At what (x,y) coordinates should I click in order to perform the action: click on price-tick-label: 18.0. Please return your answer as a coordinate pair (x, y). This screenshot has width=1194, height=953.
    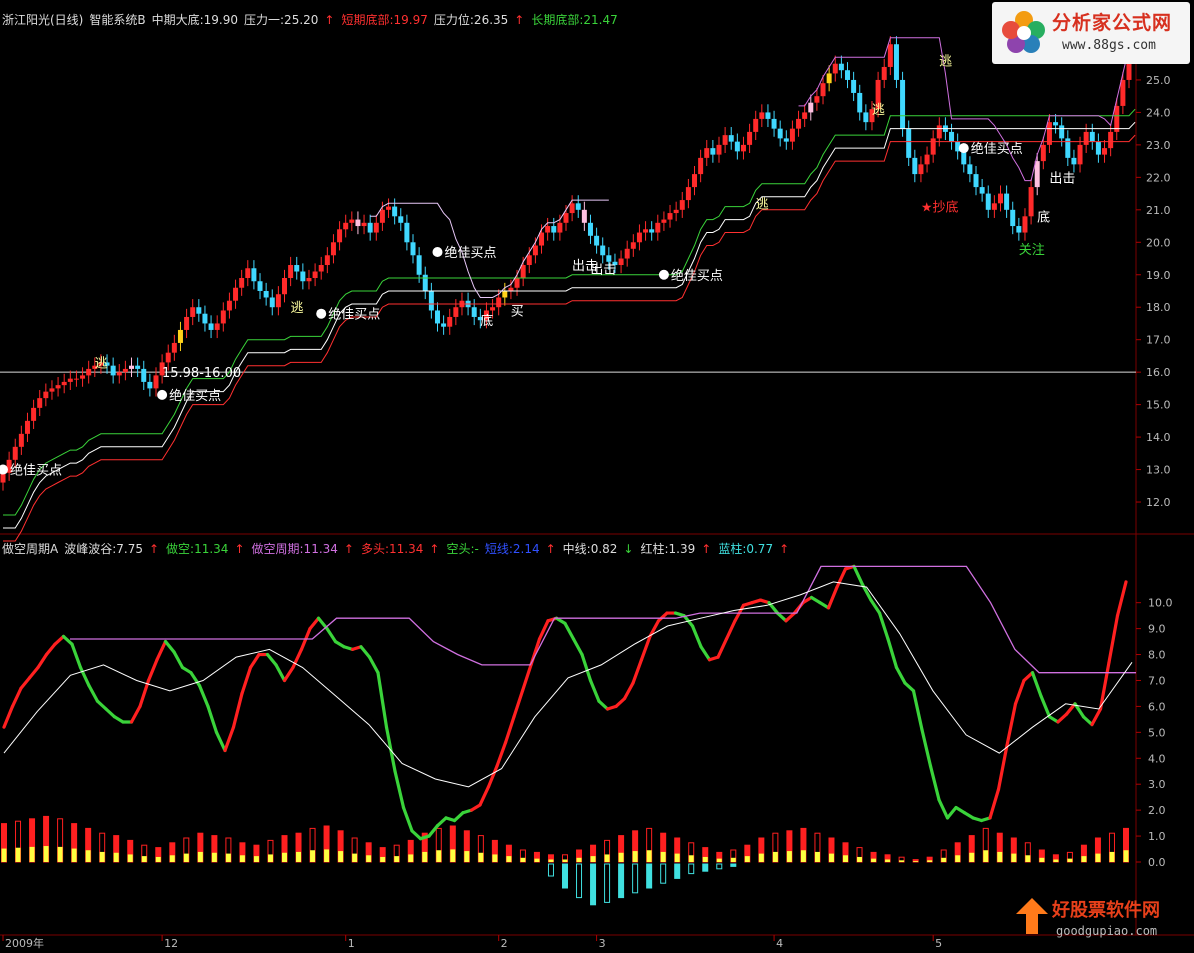
    Looking at the image, I should click on (1158, 307).